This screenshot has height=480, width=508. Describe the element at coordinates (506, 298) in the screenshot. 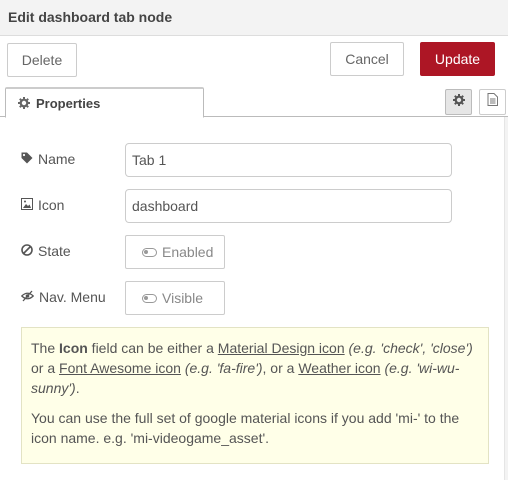

I see `scrollbar` at that location.